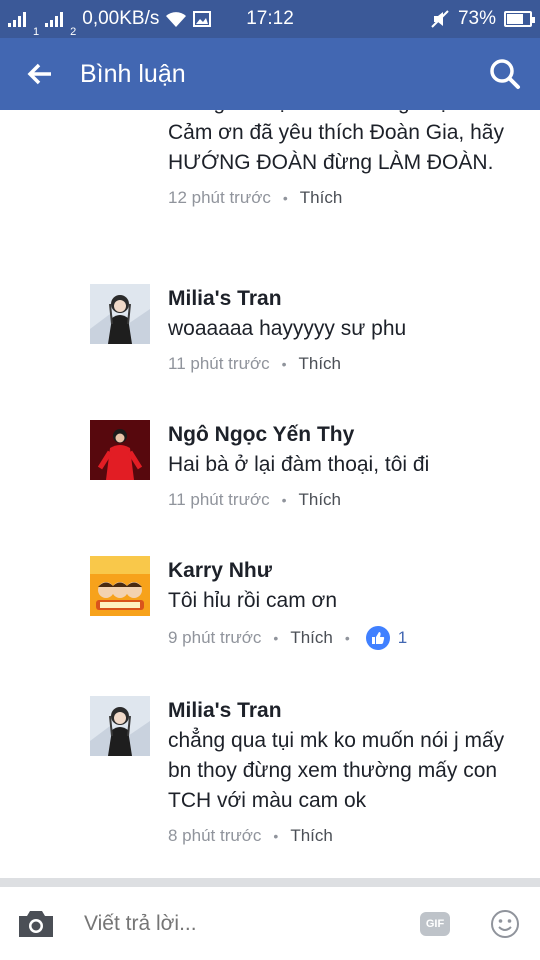 This screenshot has height=960, width=540. I want to click on camera-icon, so click(36, 923).